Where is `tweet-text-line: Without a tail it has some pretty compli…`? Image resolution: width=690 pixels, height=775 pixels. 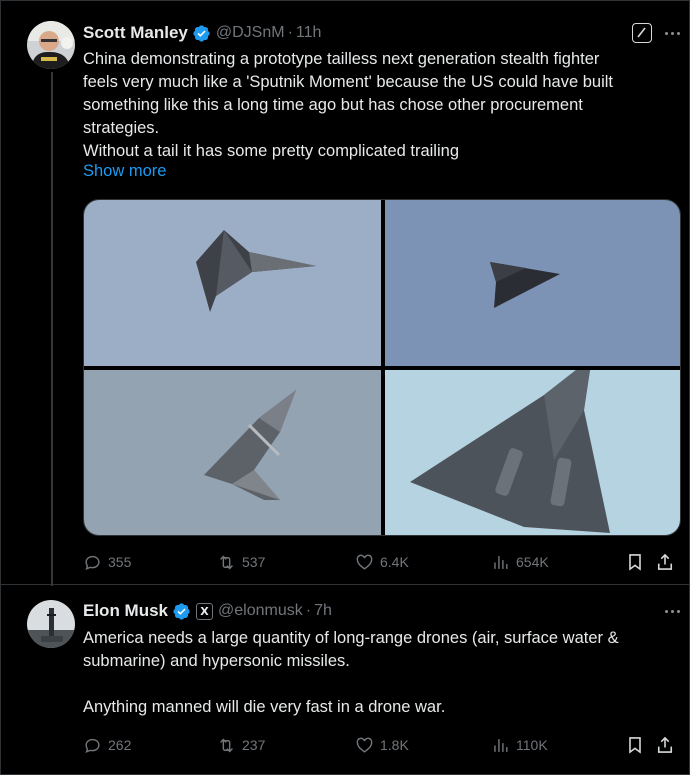
tweet-text-line: Without a tail it has some pretty compli… is located at coordinates (271, 151).